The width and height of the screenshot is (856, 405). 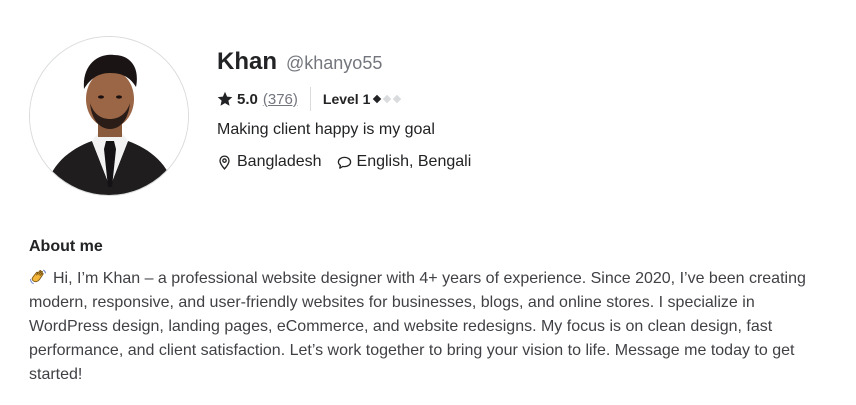 I want to click on rating-row: 5.0 (376) Level 1, so click(x=310, y=99).